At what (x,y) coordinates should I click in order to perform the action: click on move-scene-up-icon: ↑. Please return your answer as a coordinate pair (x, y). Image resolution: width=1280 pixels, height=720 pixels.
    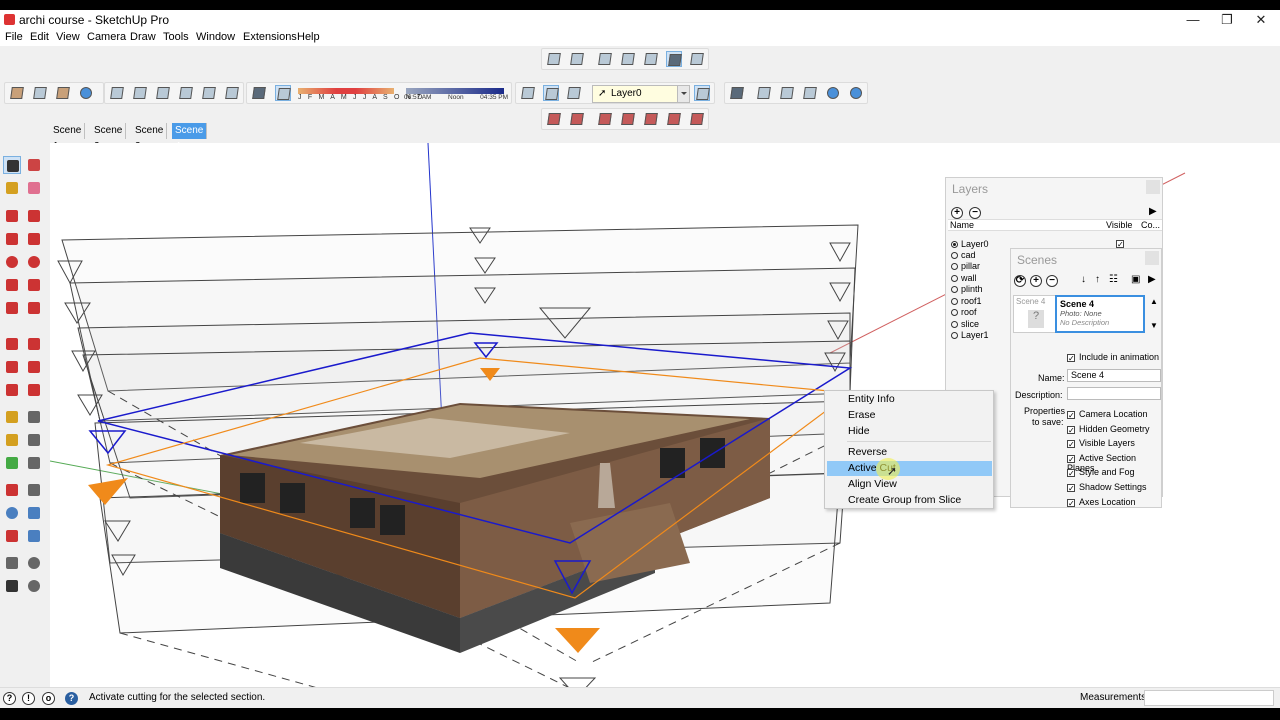
    Looking at the image, I should click on (1097, 279).